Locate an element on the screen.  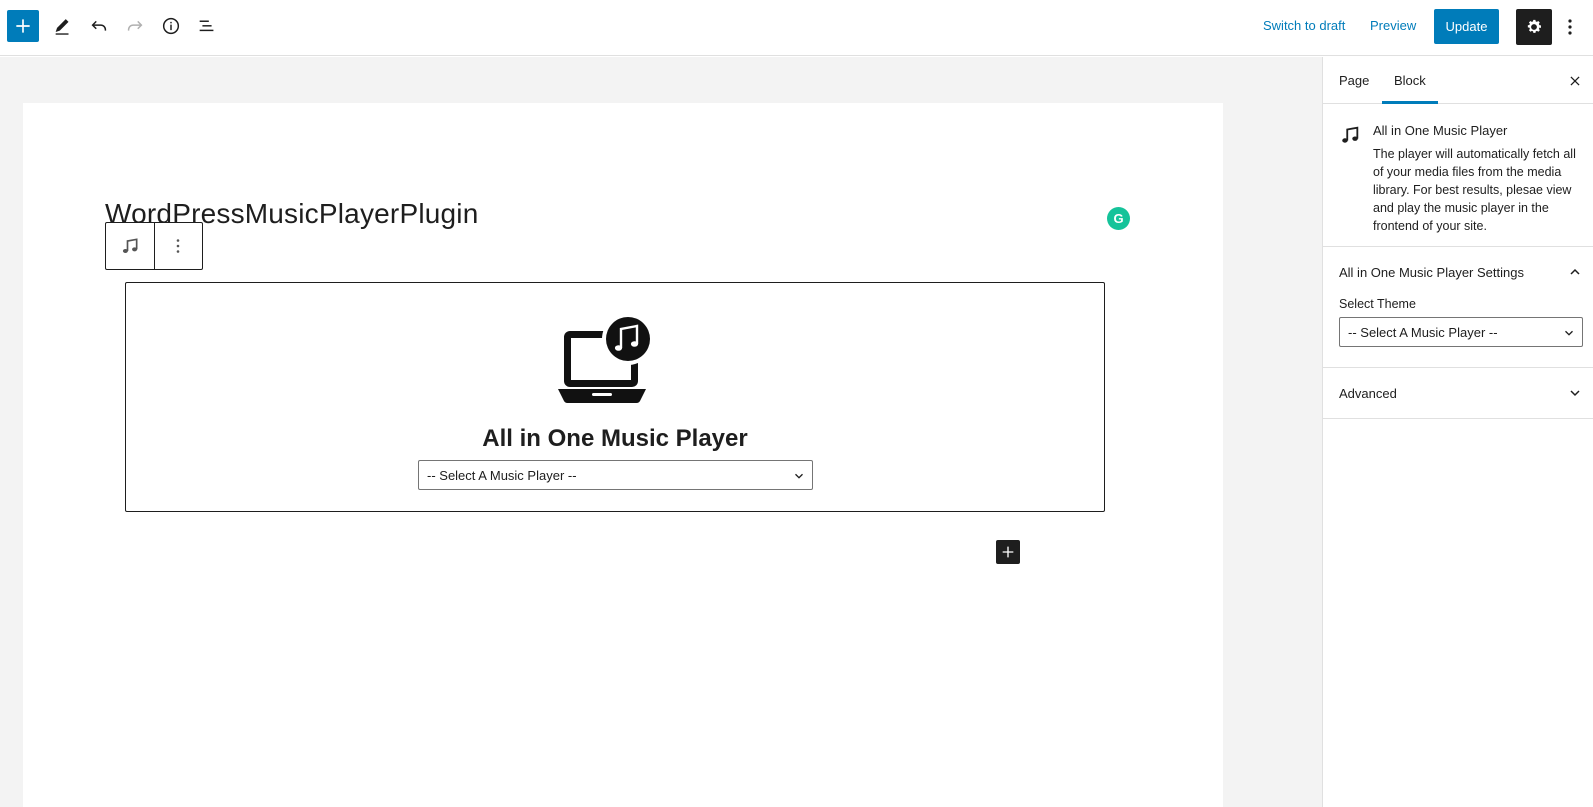
switch-to-draft-button: Switch to draft is located at coordinates (1304, 25).